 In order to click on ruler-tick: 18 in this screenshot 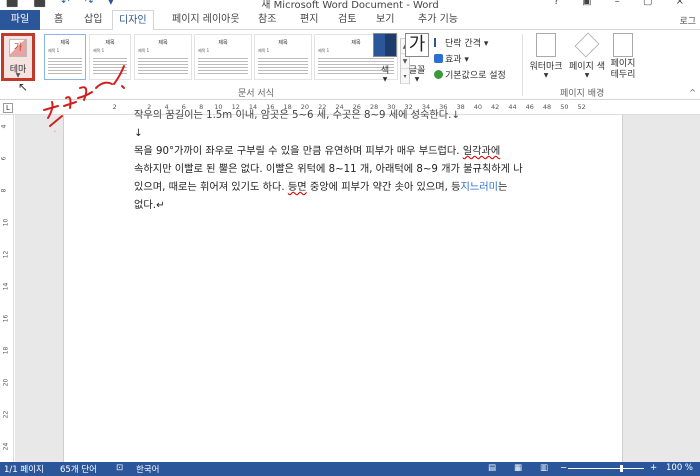, I will do `click(6, 350)`.